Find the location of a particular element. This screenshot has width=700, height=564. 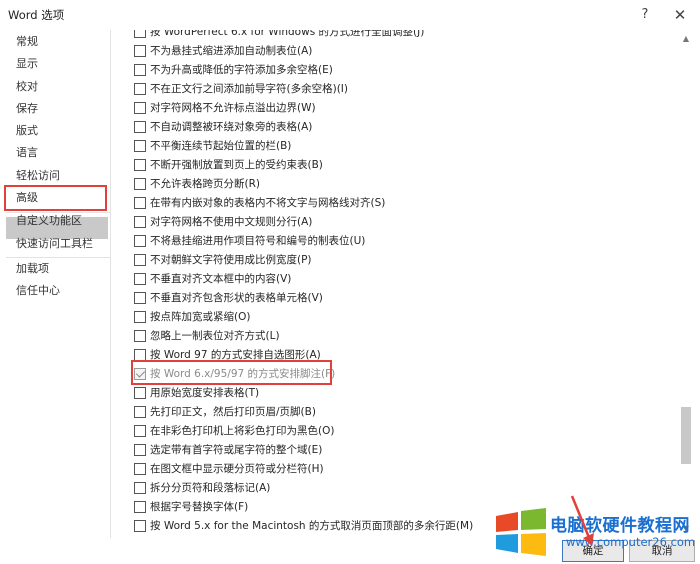

option-label: 不断开强制放置到页上的受约束表(B) is located at coordinates (236, 165).